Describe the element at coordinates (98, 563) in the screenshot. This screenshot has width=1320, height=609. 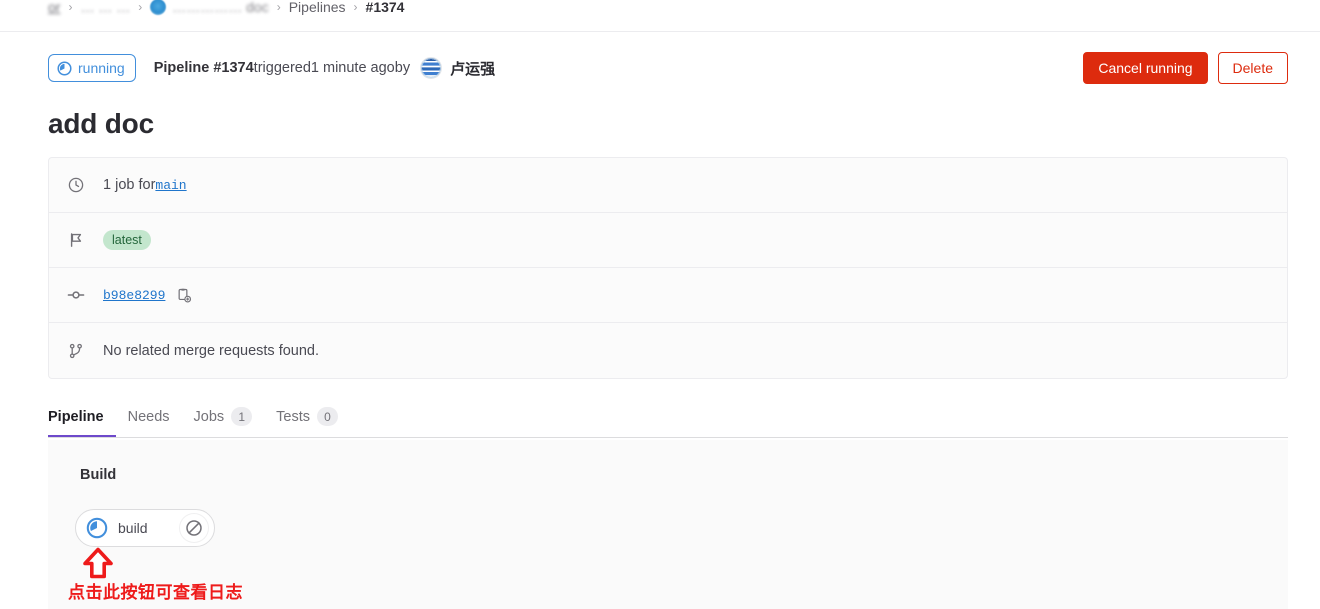
I see `up-arrow-annotation-icon` at that location.